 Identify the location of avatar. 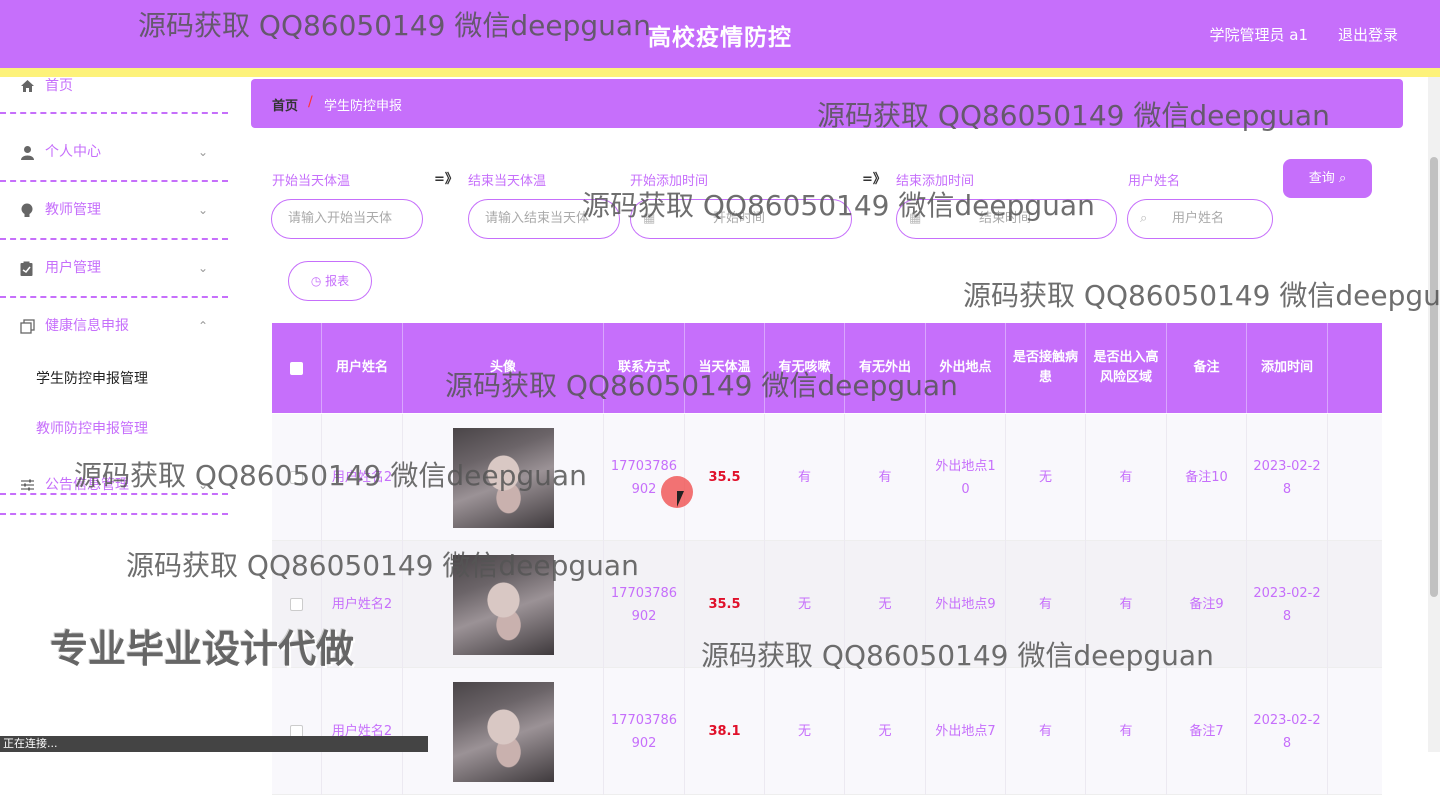
(503, 731).